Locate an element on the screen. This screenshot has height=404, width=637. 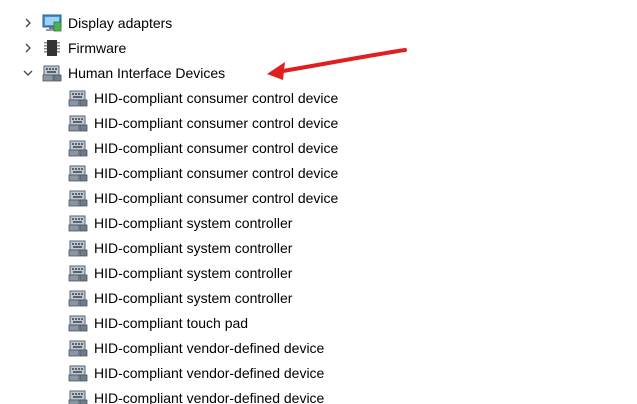
firmware-chip-icon is located at coordinates (52, 48).